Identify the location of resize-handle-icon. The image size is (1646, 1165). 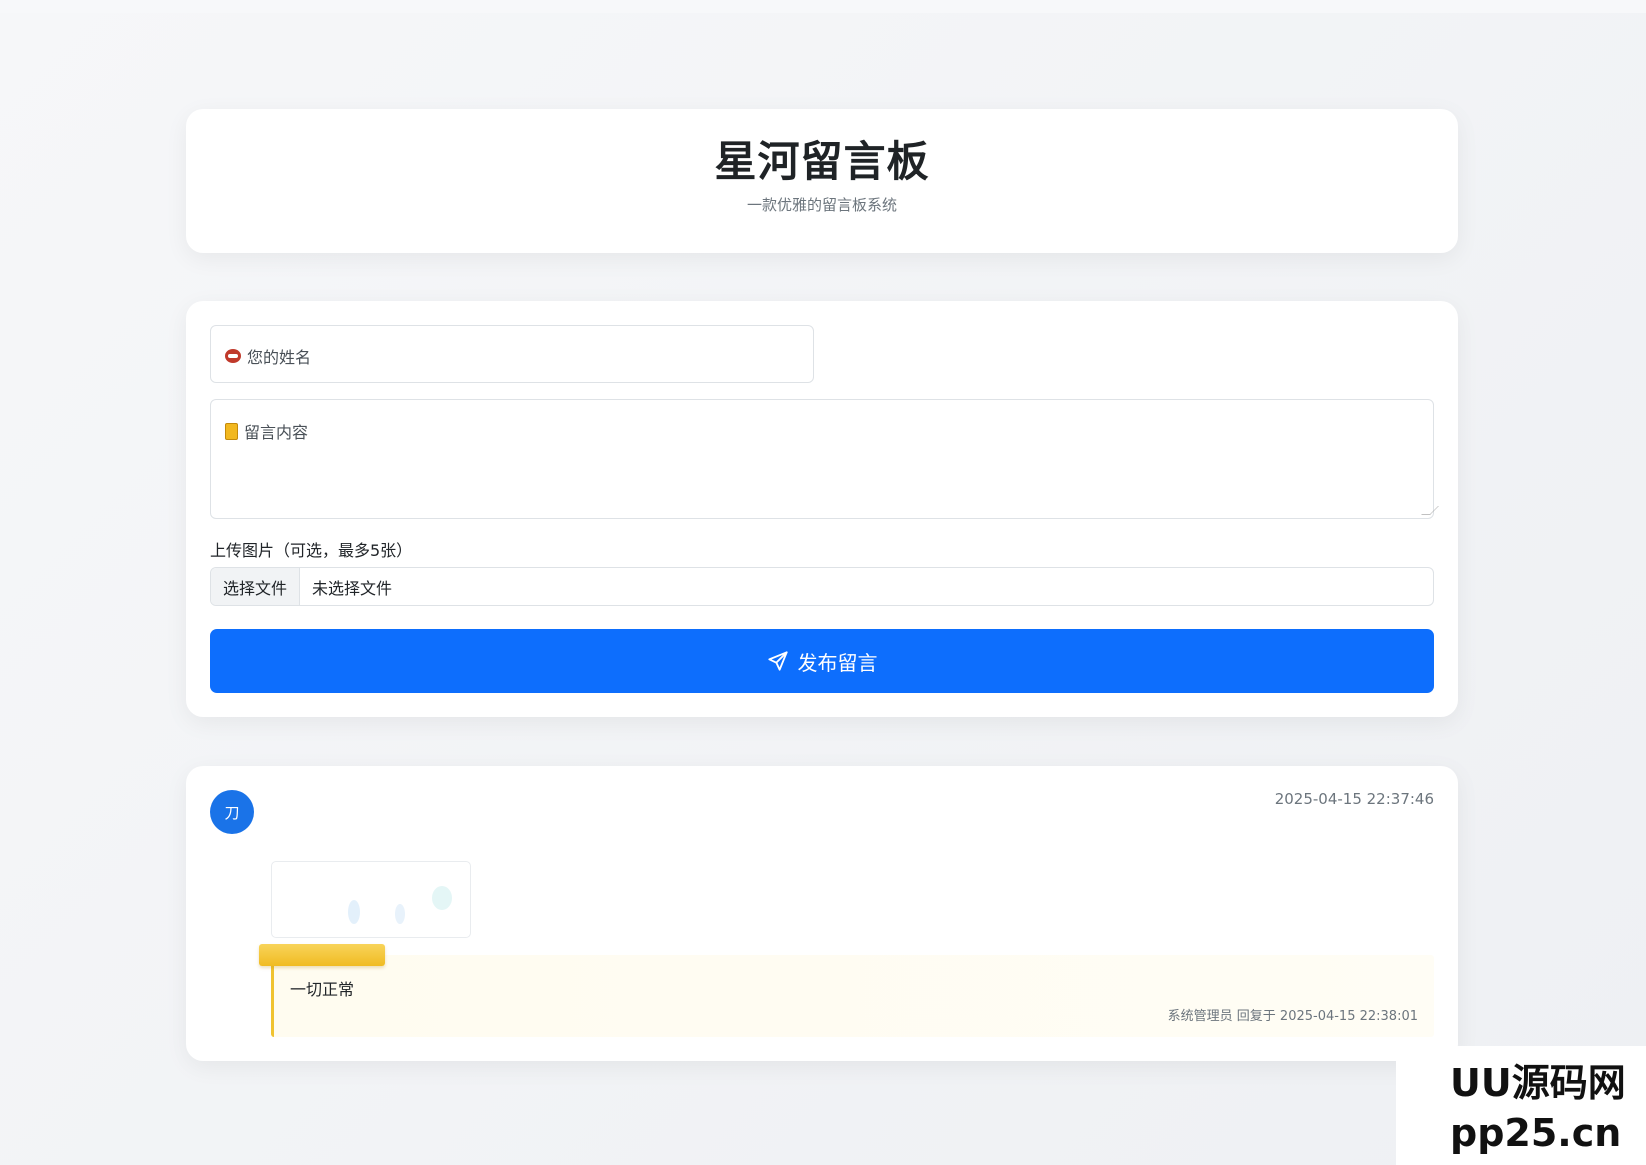
(1430, 510).